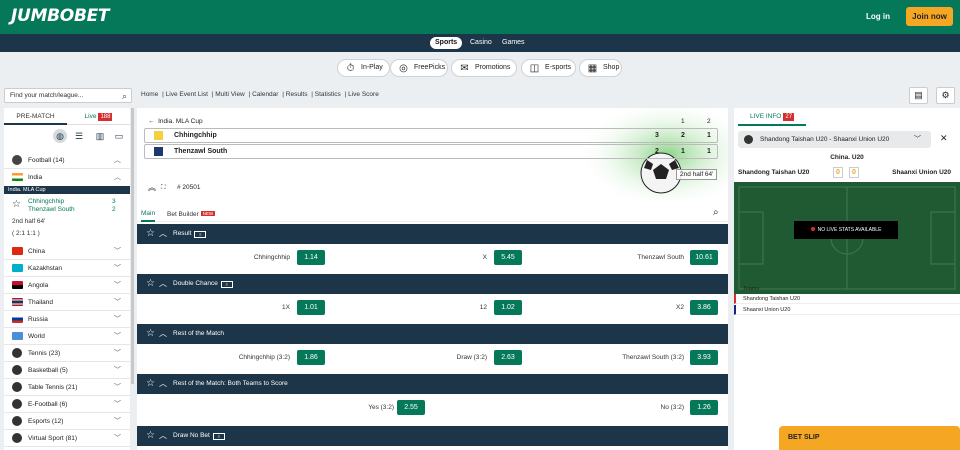 The image size is (960, 450). I want to click on sidebar-item-china: China ﹀, so click(67, 251).